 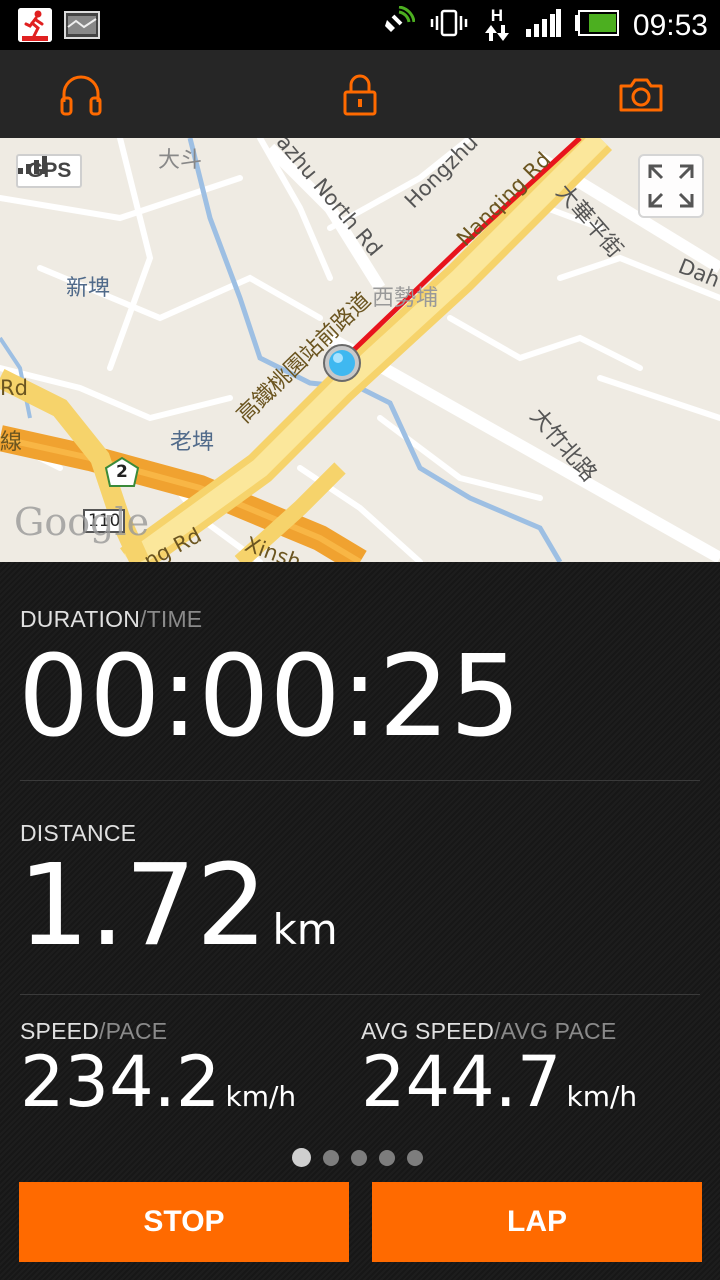 What do you see at coordinates (405, 298) in the screenshot?
I see `map-label-xizhoupu: 西勢埔` at bounding box center [405, 298].